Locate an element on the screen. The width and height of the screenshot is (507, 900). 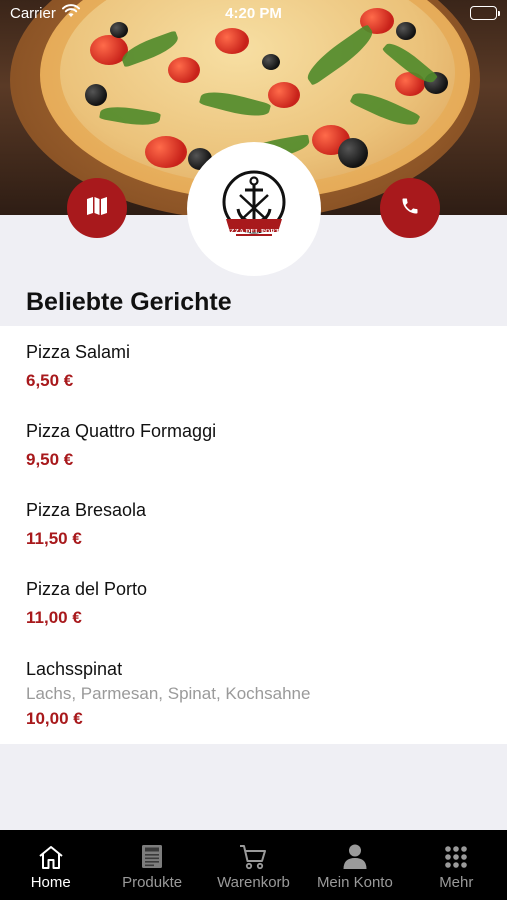
list-item: Pizza Quattro Formaggi 9,50 € is located at coordinates (256, 445).